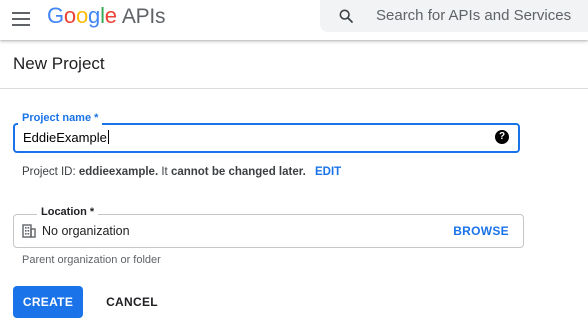 The width and height of the screenshot is (588, 330). I want to click on menu-icon, so click(22, 19).